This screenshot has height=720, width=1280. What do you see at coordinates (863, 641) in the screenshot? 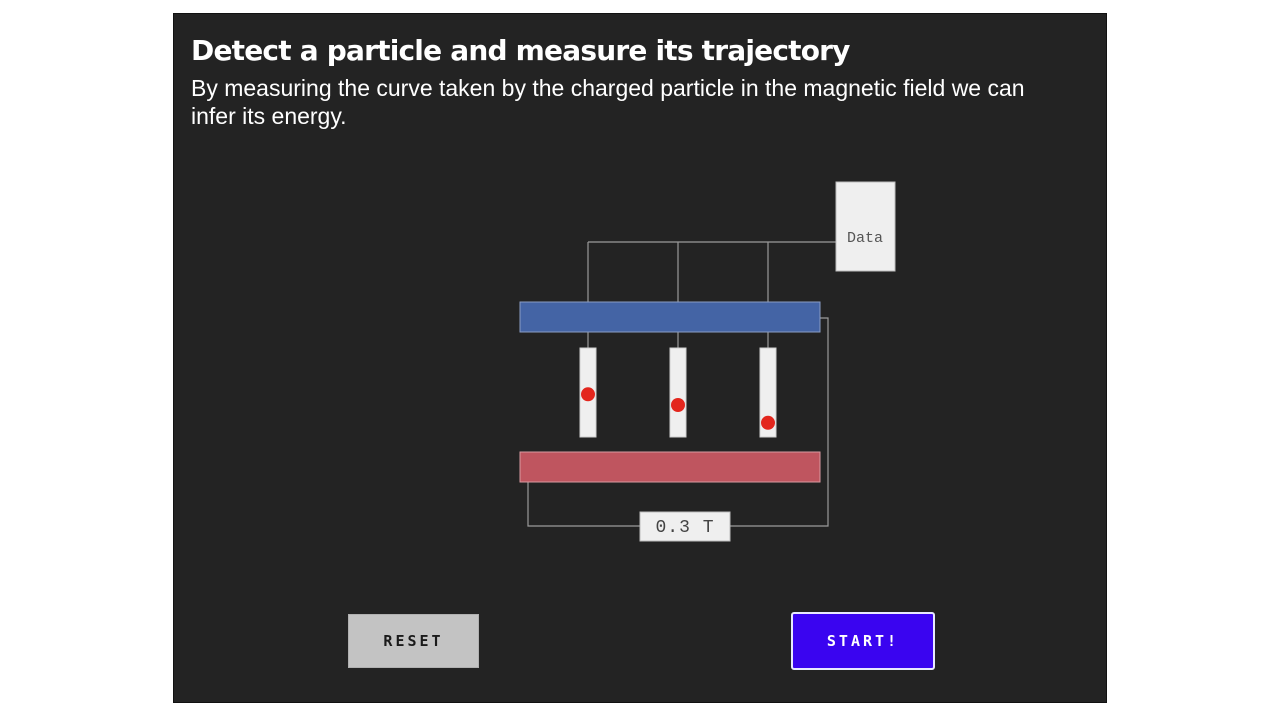
I see `start-button: START!` at bounding box center [863, 641].